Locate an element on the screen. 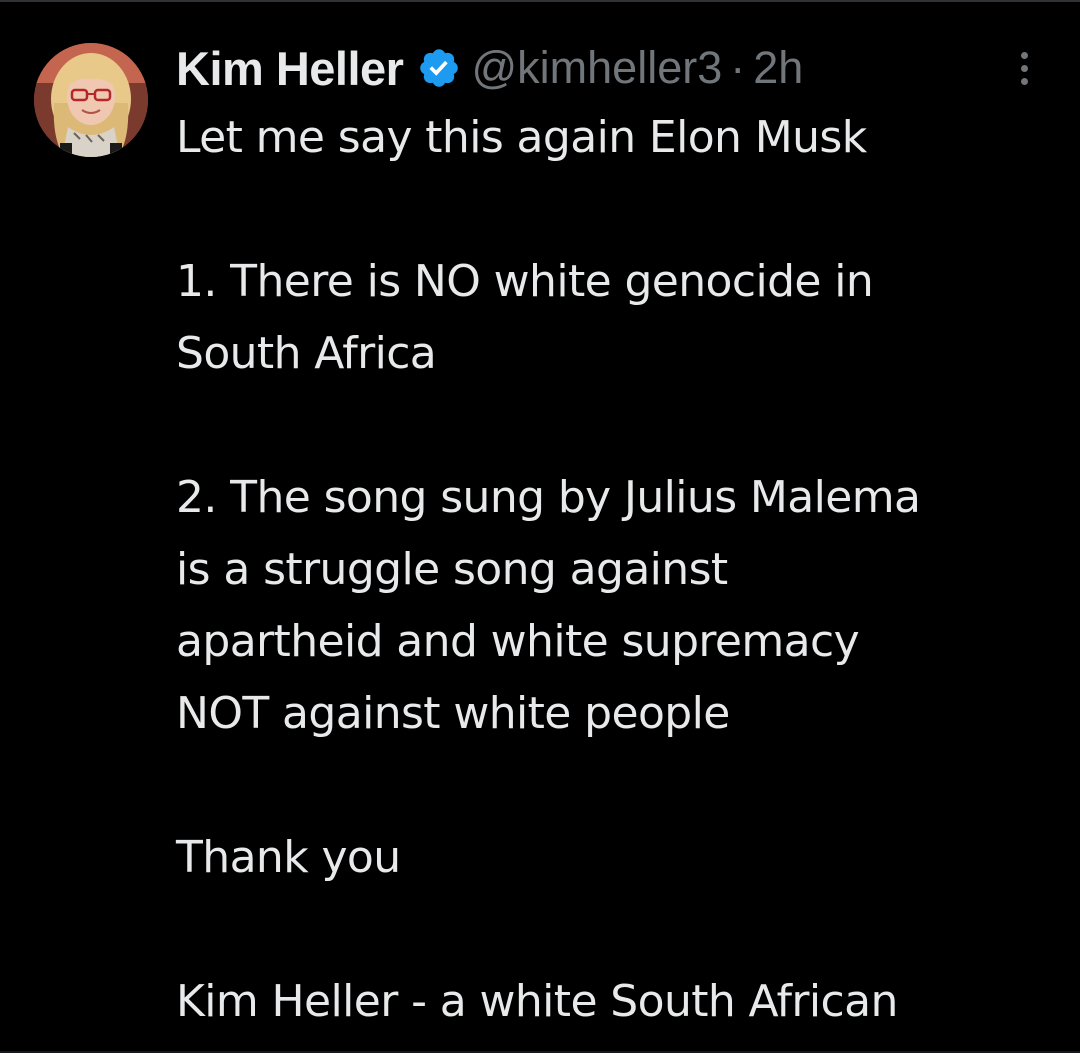 The width and height of the screenshot is (1080, 1053). tweet-header: Kim Heller @kimheller3 · 2h is located at coordinates (489, 68).